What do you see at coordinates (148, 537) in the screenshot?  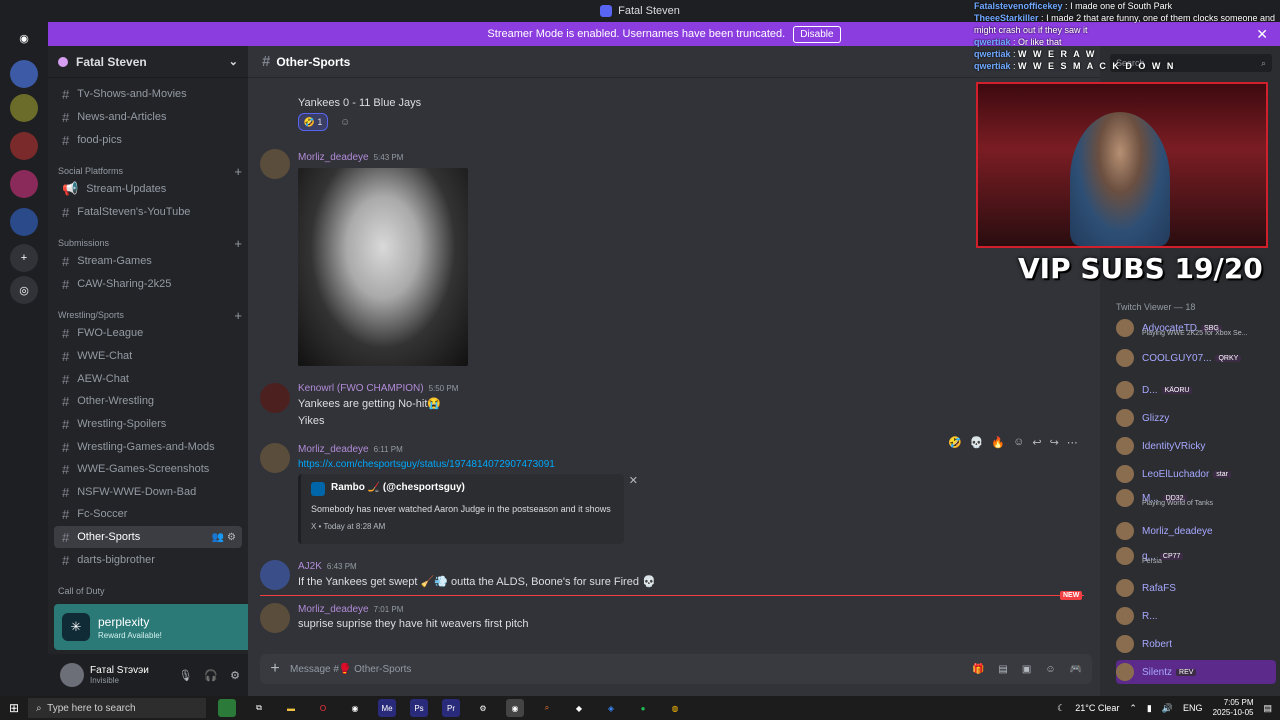 I see `channel-other-sports: # Other-Sports 👥 ⚙` at bounding box center [148, 537].